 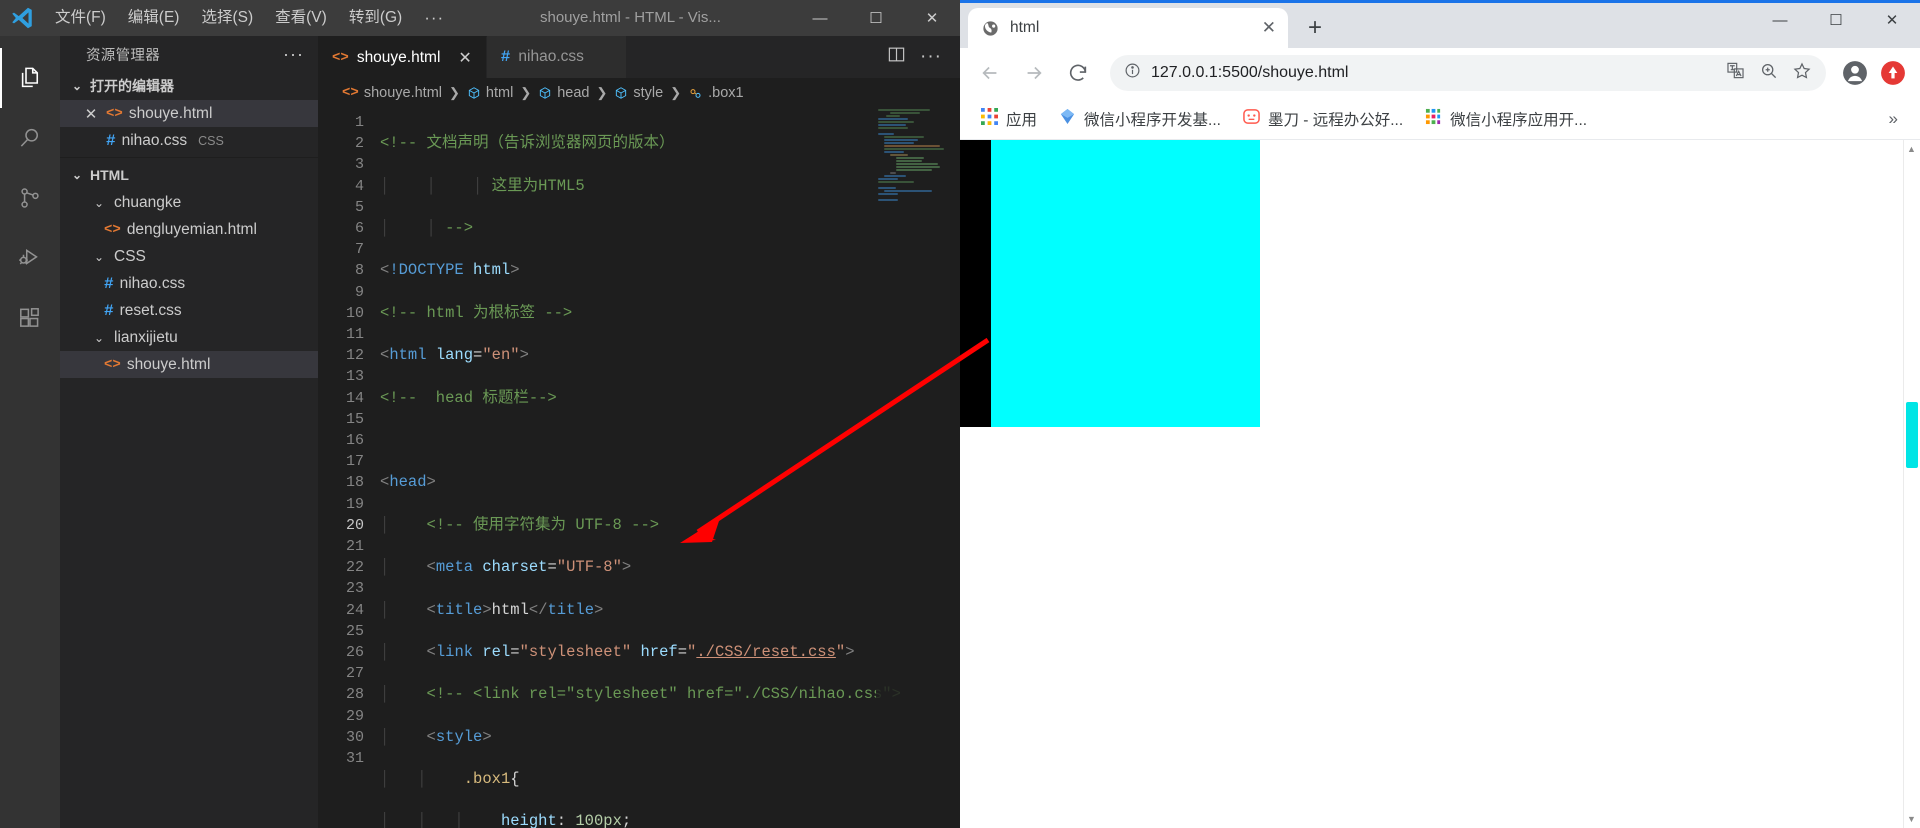 I want to click on line-number: 17, so click(x=354, y=462).